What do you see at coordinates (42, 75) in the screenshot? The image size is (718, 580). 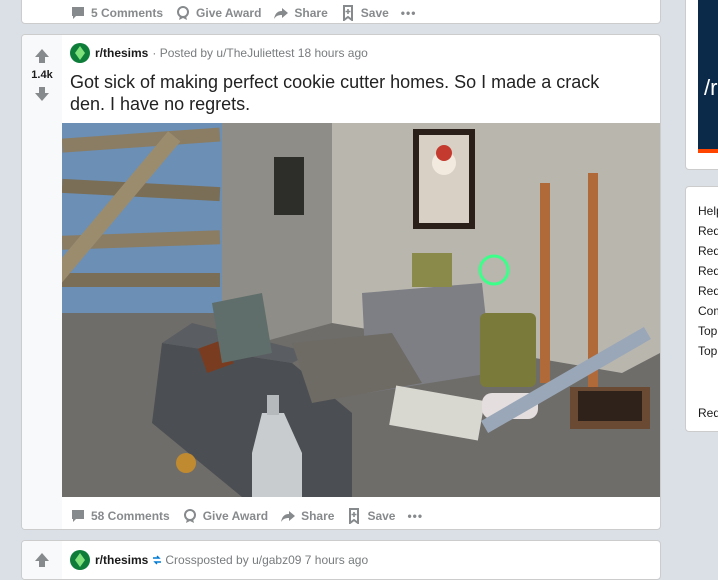 I see `vote-score: 1.4k` at bounding box center [42, 75].